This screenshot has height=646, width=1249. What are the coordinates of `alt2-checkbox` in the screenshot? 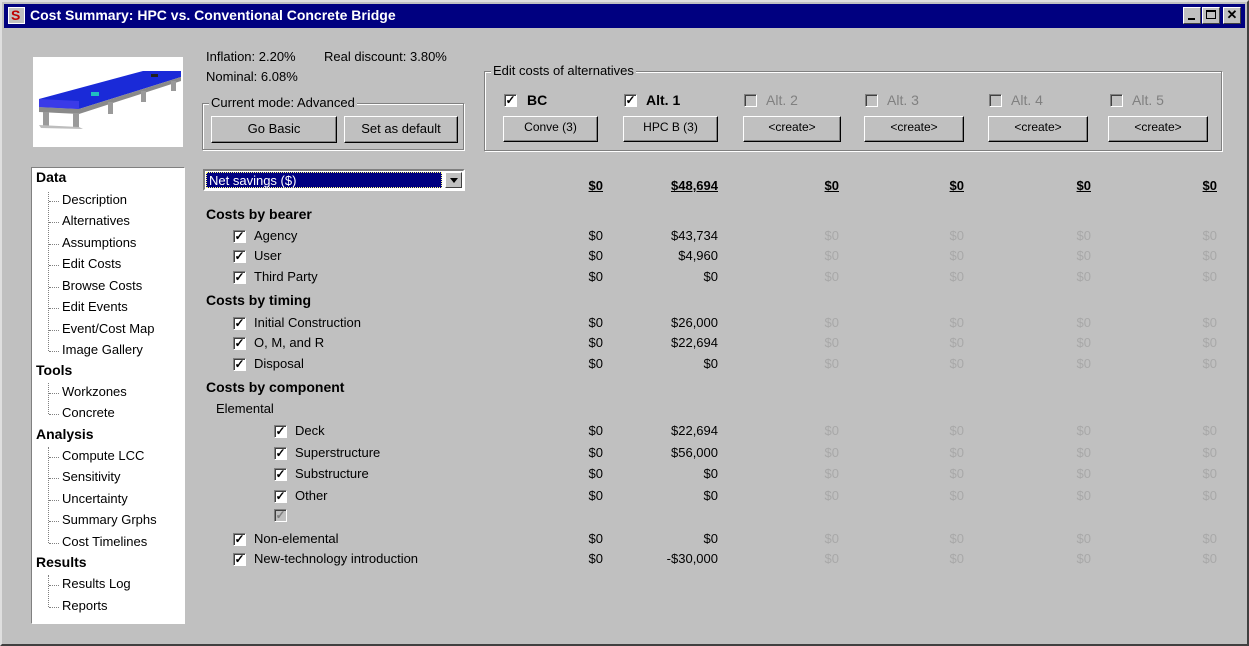 It's located at (750, 100).